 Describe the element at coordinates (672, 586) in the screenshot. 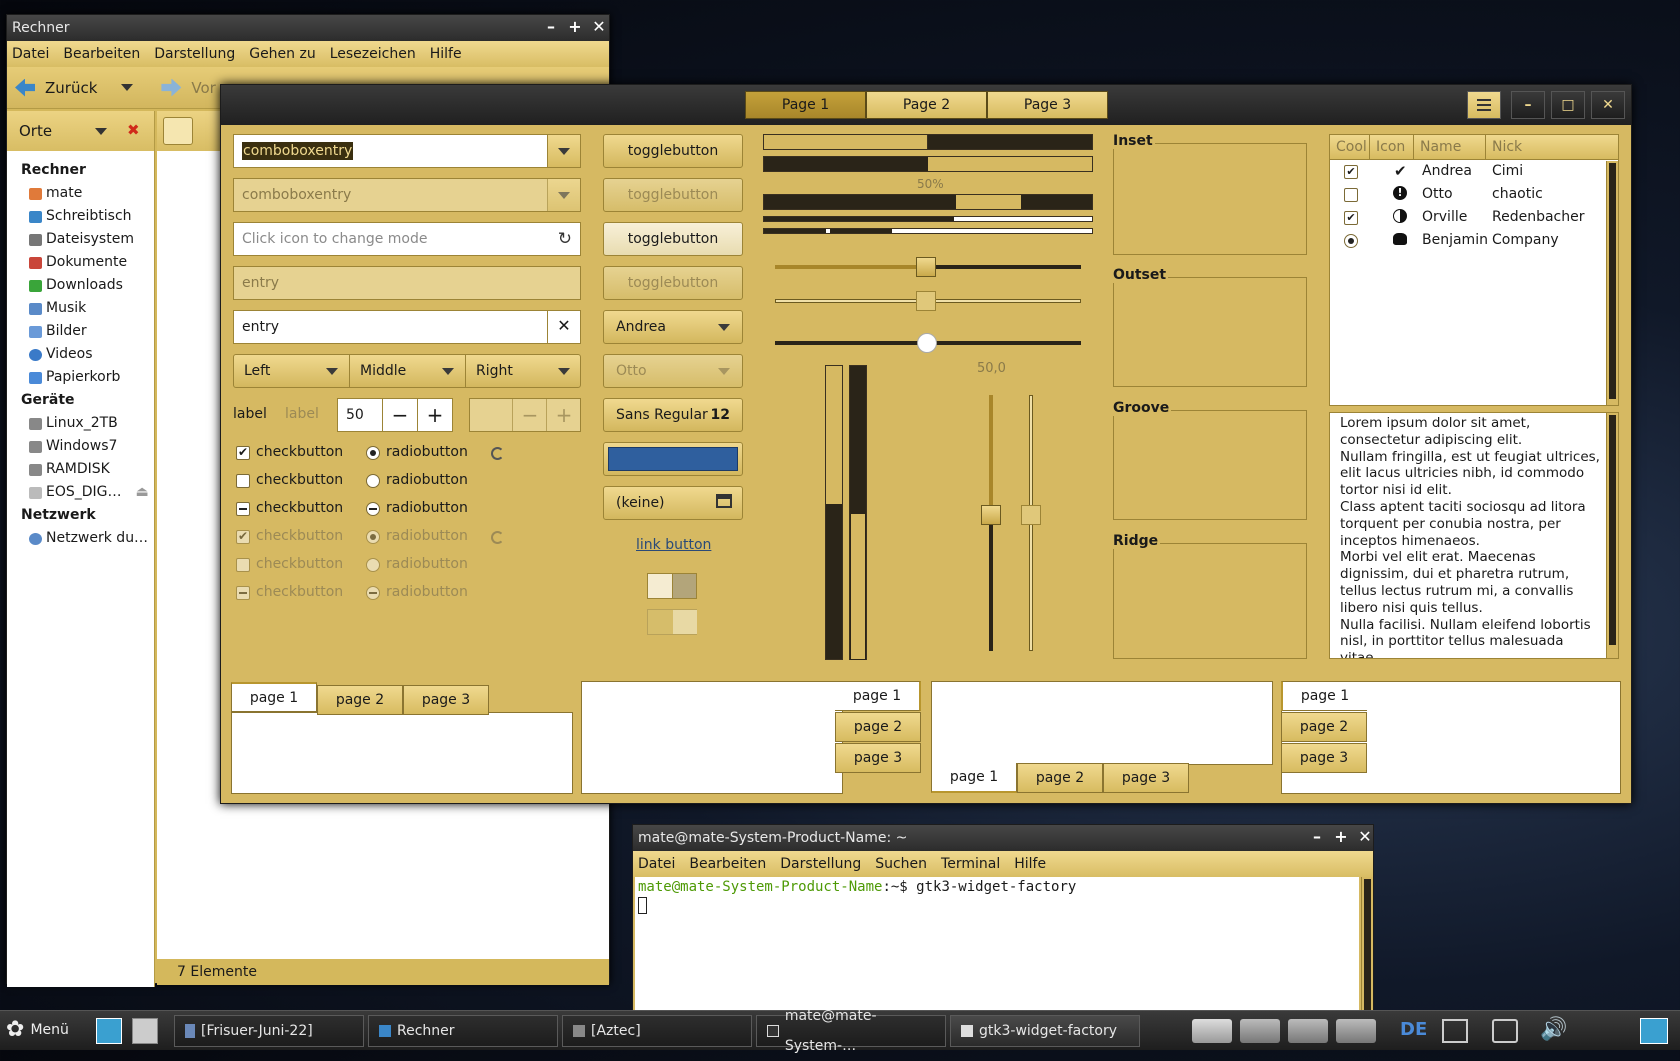

I see `switch-on` at that location.